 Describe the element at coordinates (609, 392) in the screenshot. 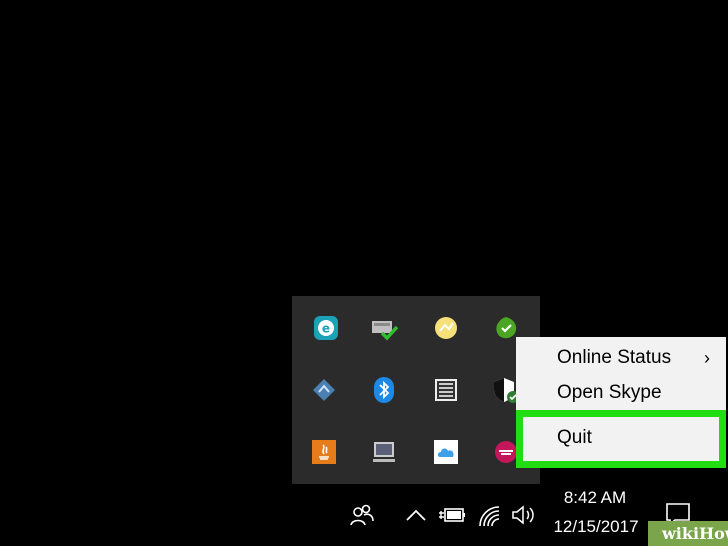

I see `menu-item-label: Open Skype` at that location.